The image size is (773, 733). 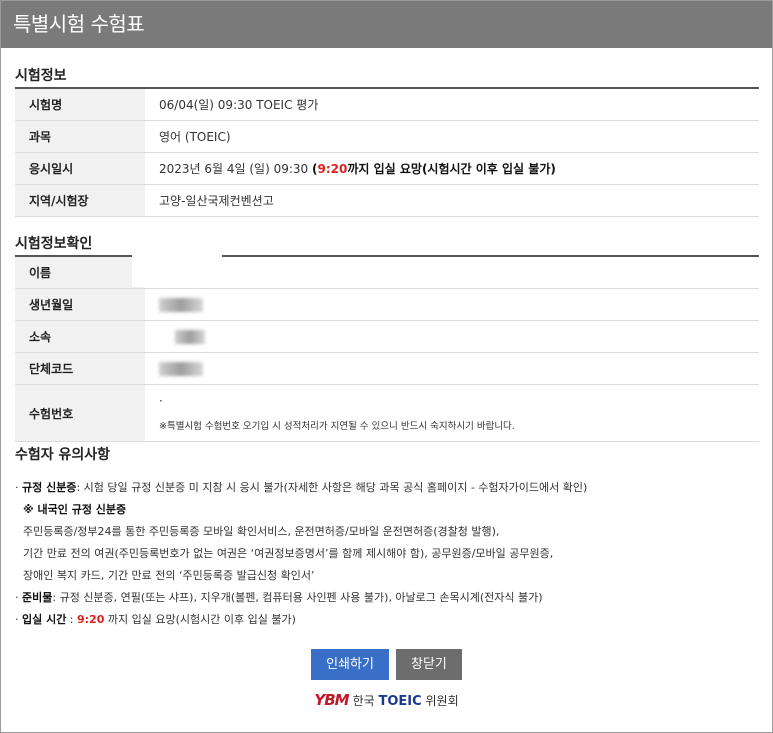 I want to click on footer-logo: YBM 한국 TOEIC 위원회, so click(x=386, y=700).